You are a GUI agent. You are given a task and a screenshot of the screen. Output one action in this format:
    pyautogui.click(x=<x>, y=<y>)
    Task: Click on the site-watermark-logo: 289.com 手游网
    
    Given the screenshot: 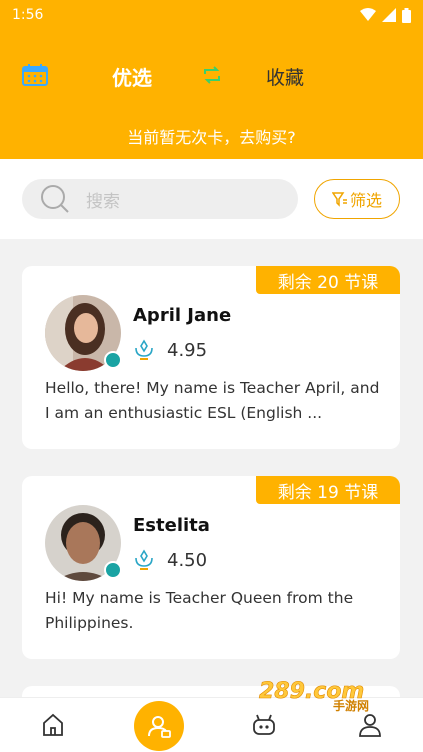 What is the action you would take?
    pyautogui.click(x=314, y=695)
    